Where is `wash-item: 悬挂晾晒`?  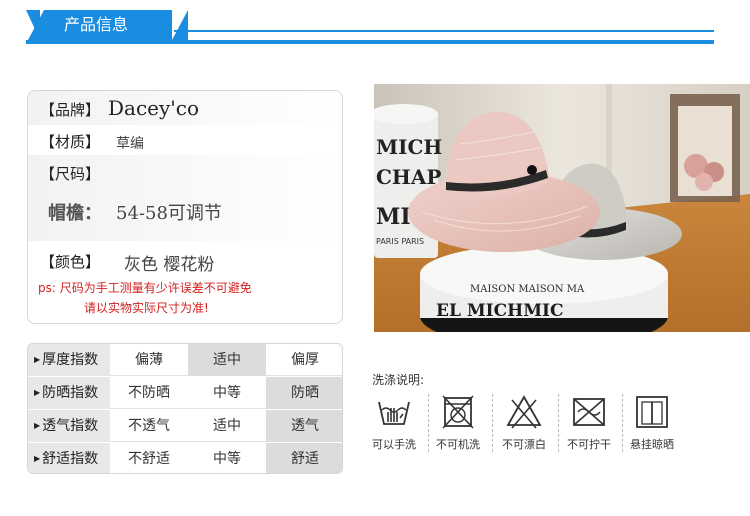 wash-item: 悬挂晾晒 is located at coordinates (652, 424).